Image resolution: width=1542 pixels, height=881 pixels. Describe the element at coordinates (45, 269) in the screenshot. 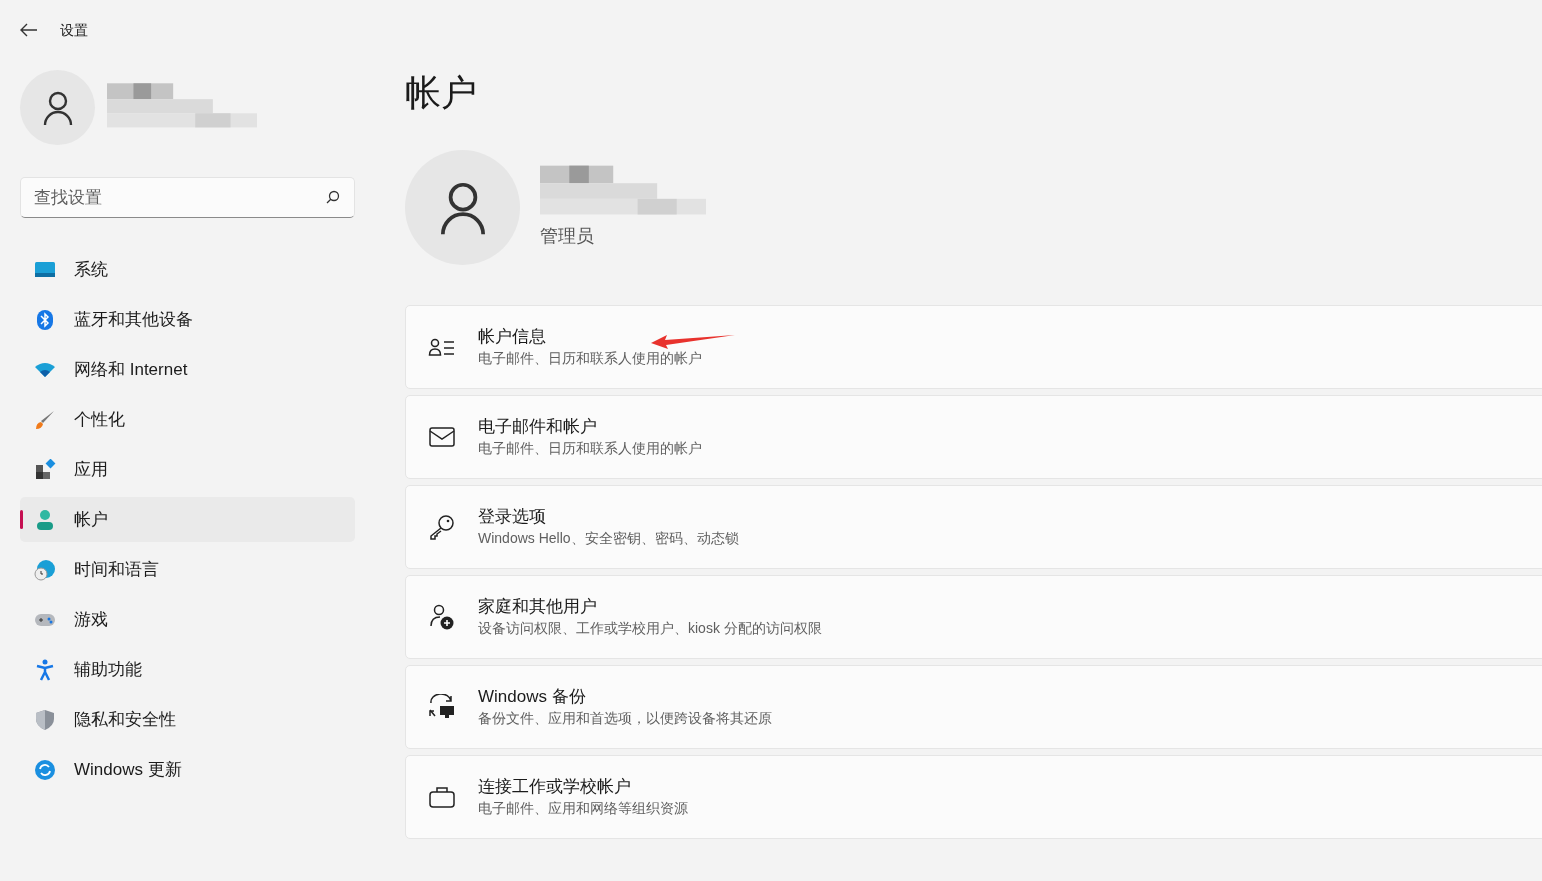

I see `monitor-icon` at that location.